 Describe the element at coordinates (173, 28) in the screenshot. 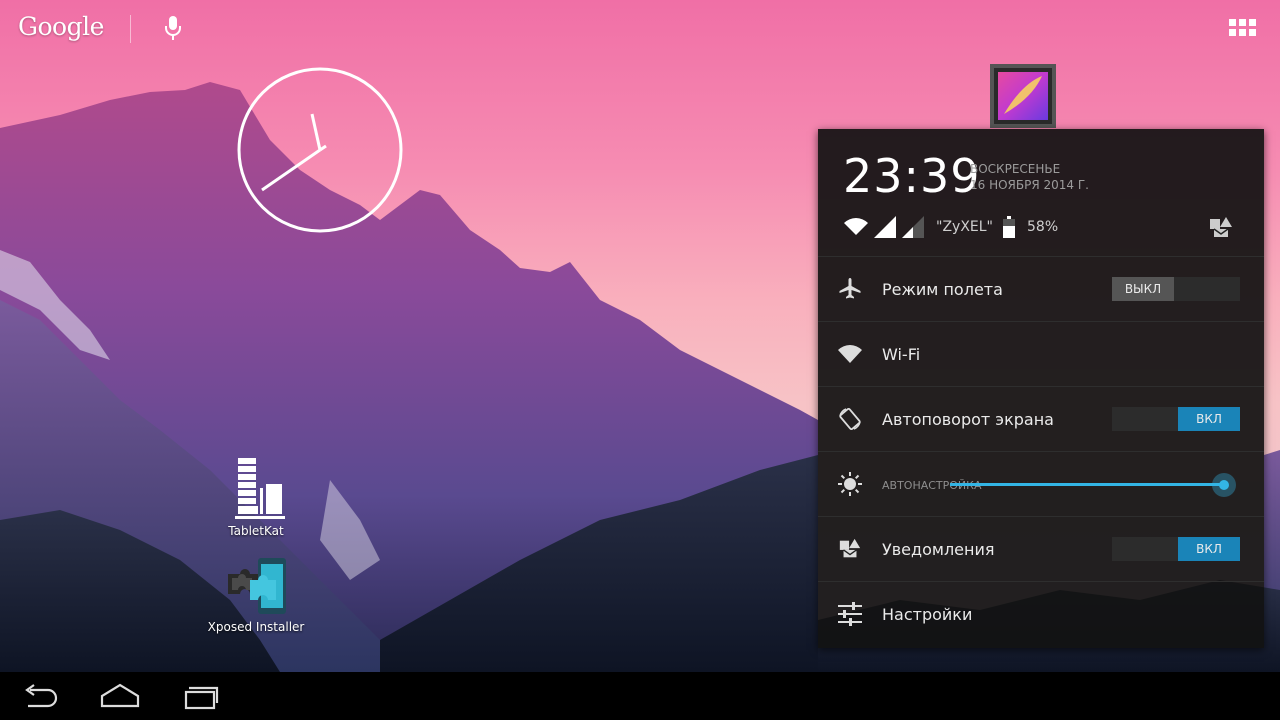

I see `mic-icon` at that location.